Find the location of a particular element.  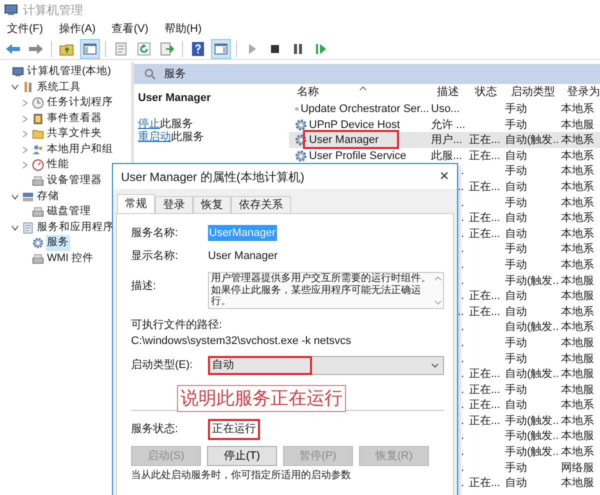

column-header: 登录为 is located at coordinates (579, 92).